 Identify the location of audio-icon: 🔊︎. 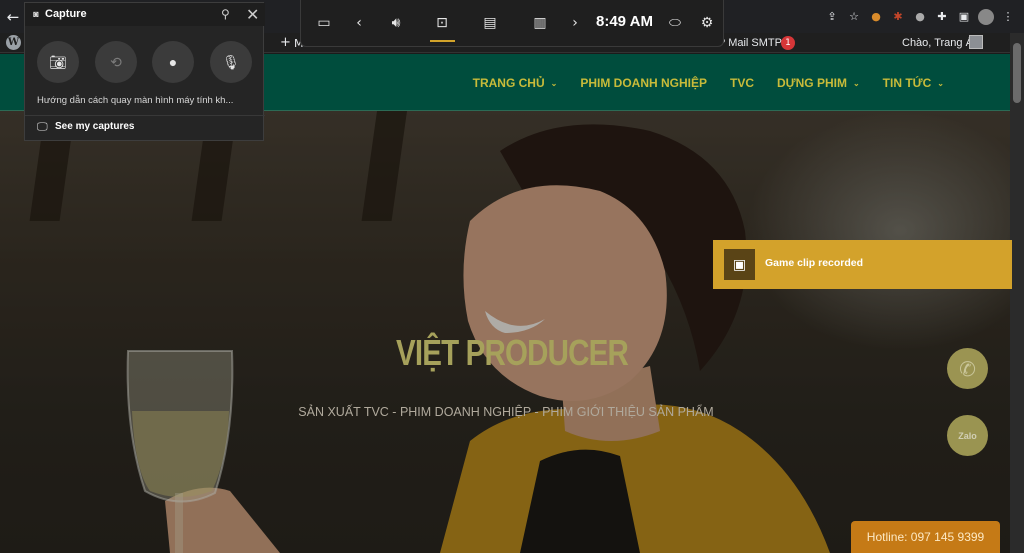
(396, 22).